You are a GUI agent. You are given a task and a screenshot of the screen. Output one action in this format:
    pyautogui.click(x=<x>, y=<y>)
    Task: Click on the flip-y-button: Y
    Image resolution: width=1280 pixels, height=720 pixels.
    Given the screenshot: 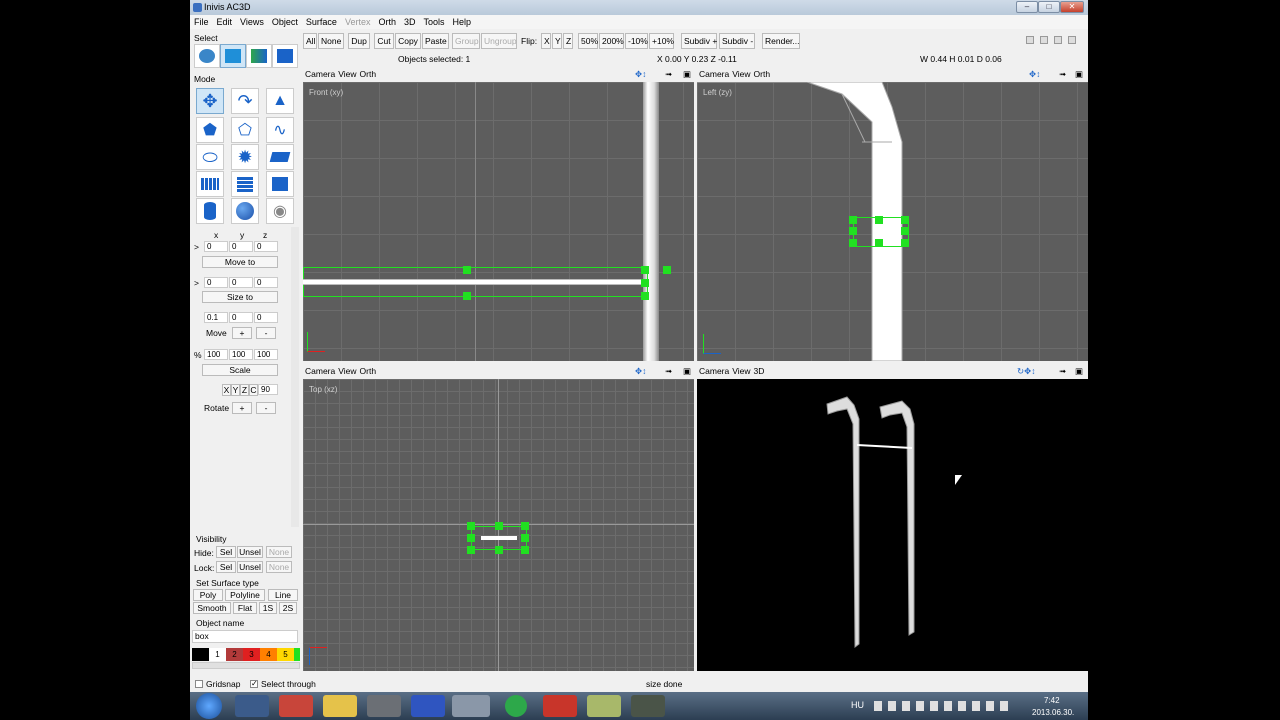 What is the action you would take?
    pyautogui.click(x=557, y=41)
    